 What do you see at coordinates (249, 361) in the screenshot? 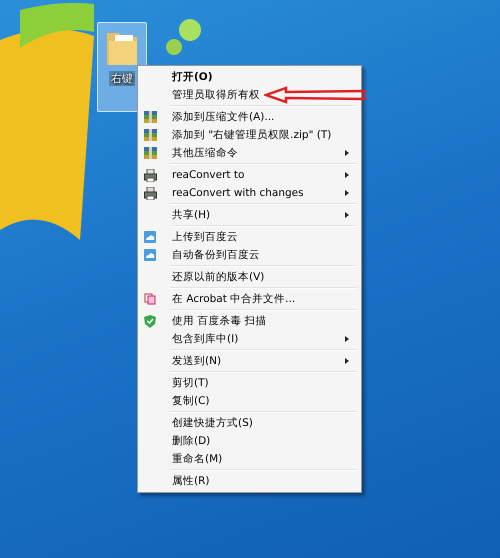
I see `menu-item: 发送到(N)` at bounding box center [249, 361].